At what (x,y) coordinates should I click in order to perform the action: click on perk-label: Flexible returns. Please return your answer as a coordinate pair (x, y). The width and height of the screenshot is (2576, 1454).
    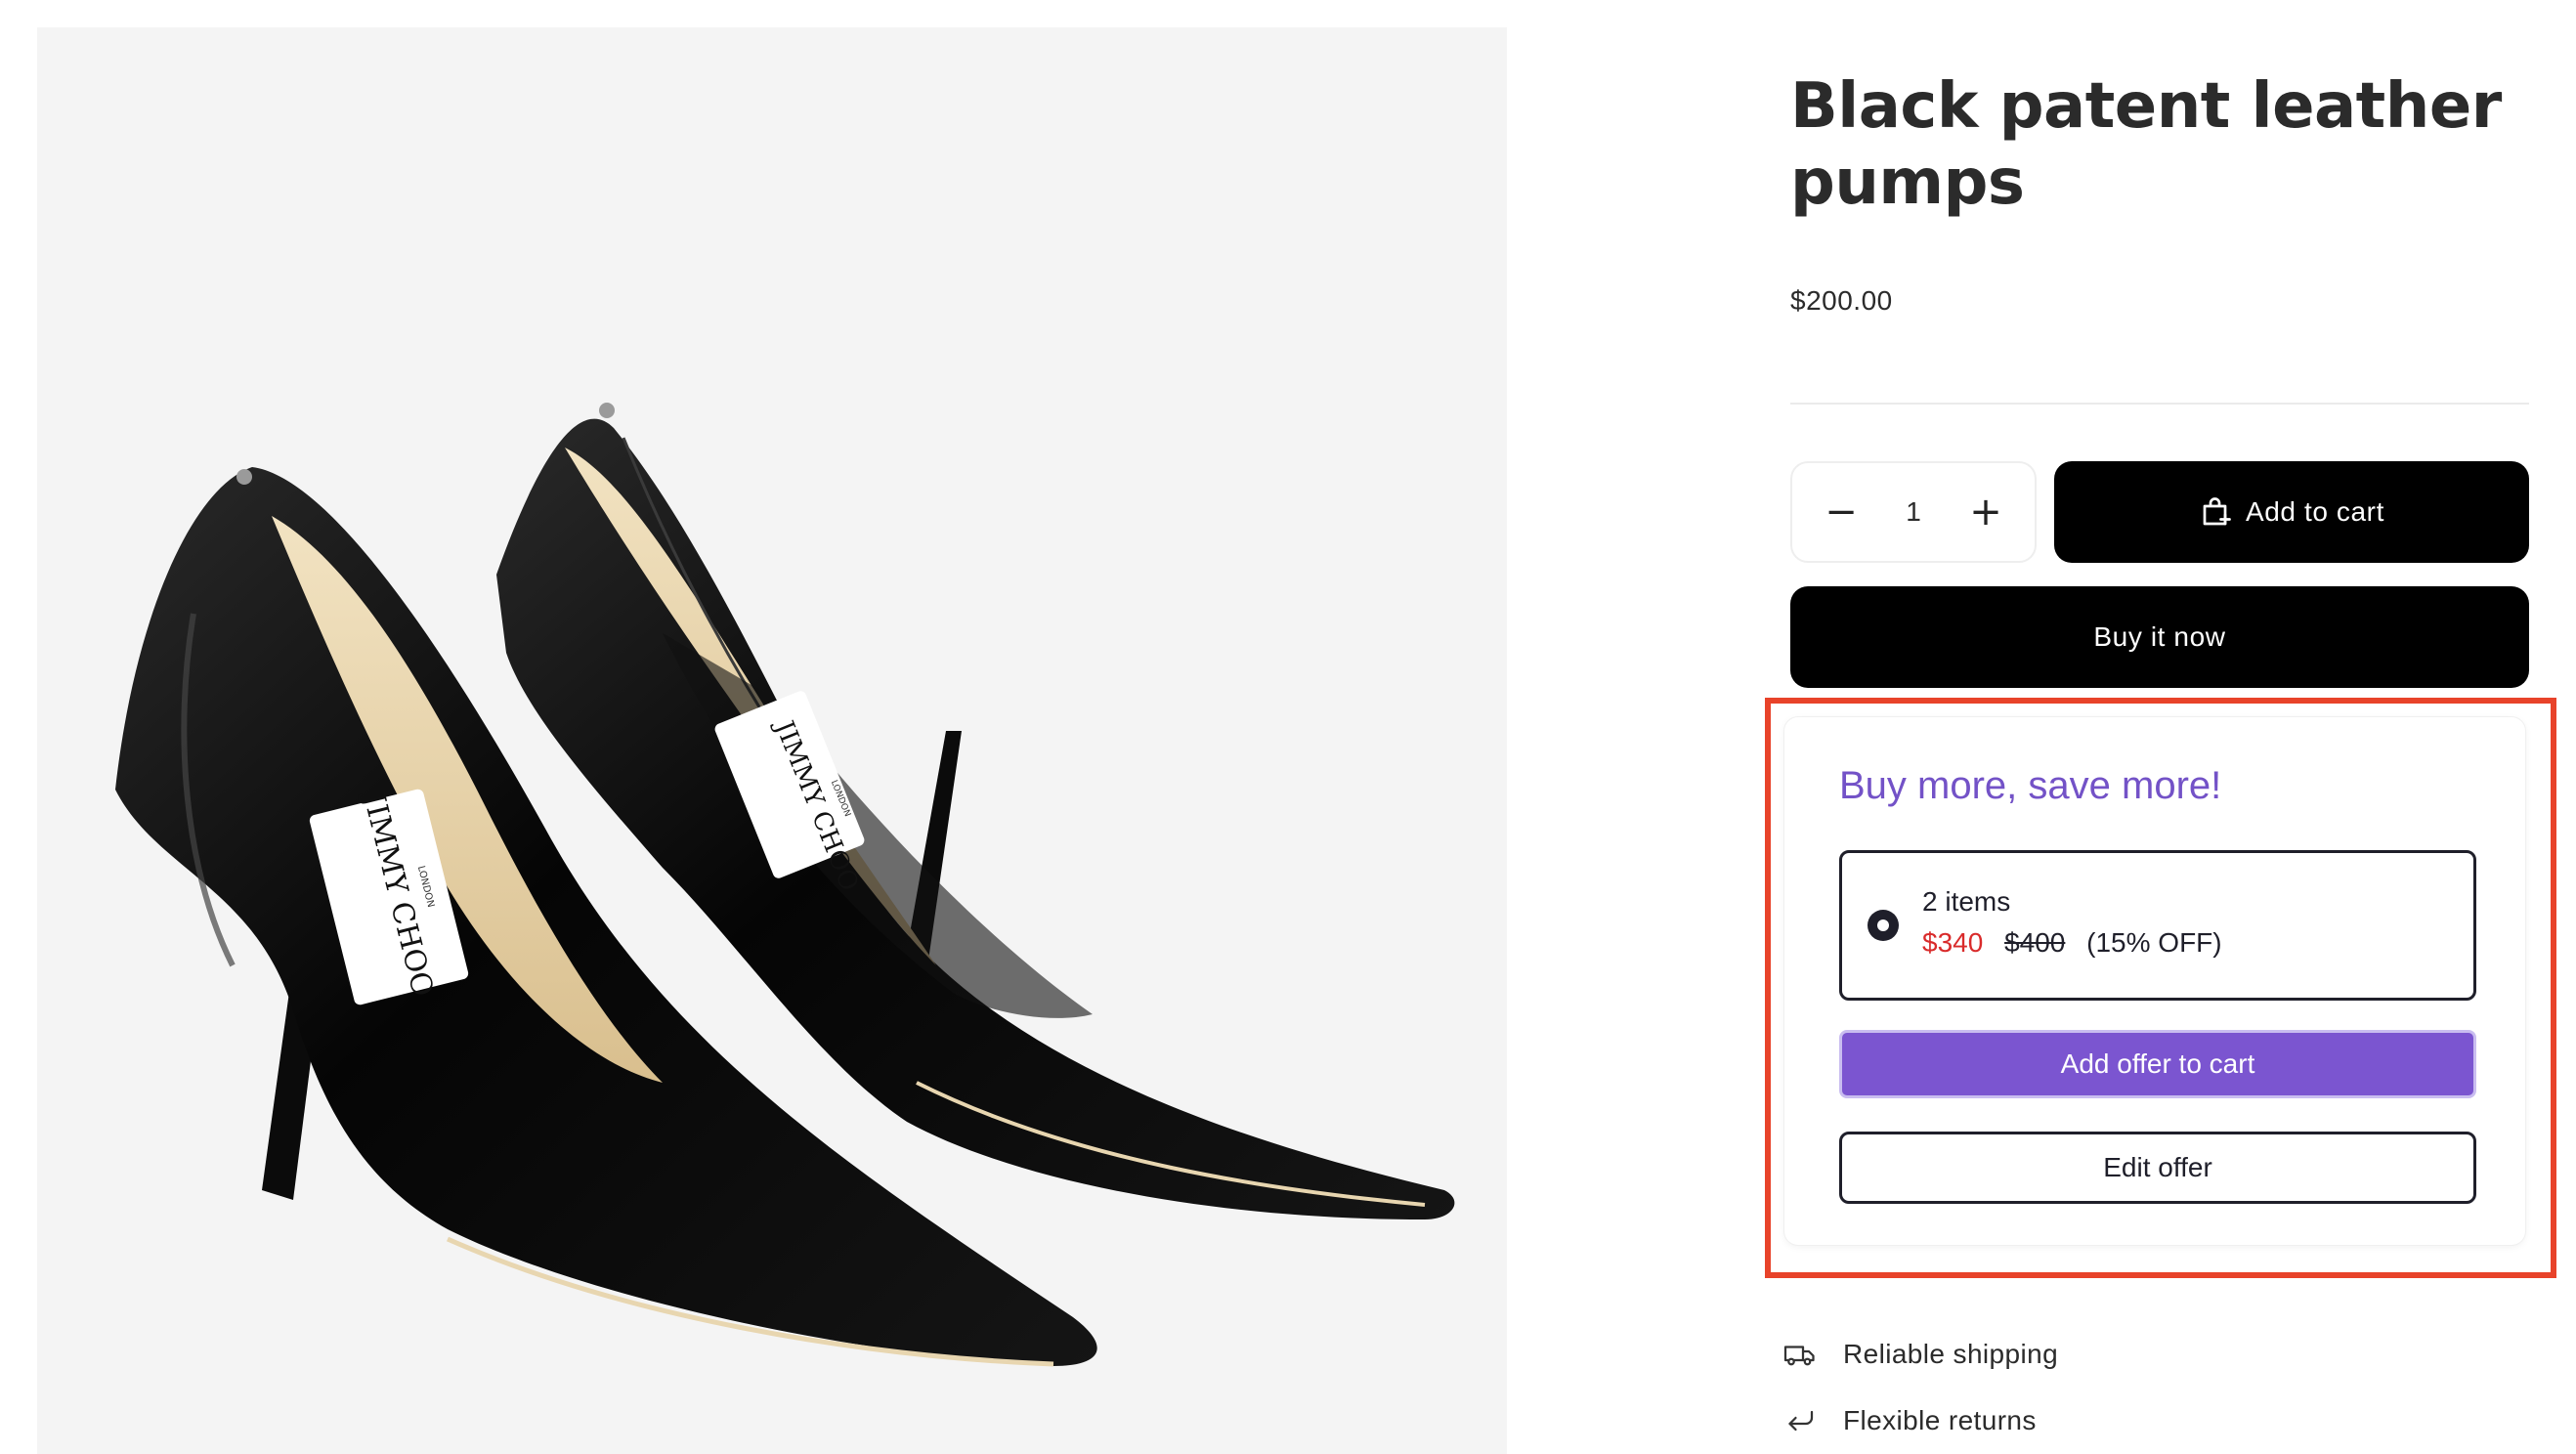
    Looking at the image, I should click on (1940, 1420).